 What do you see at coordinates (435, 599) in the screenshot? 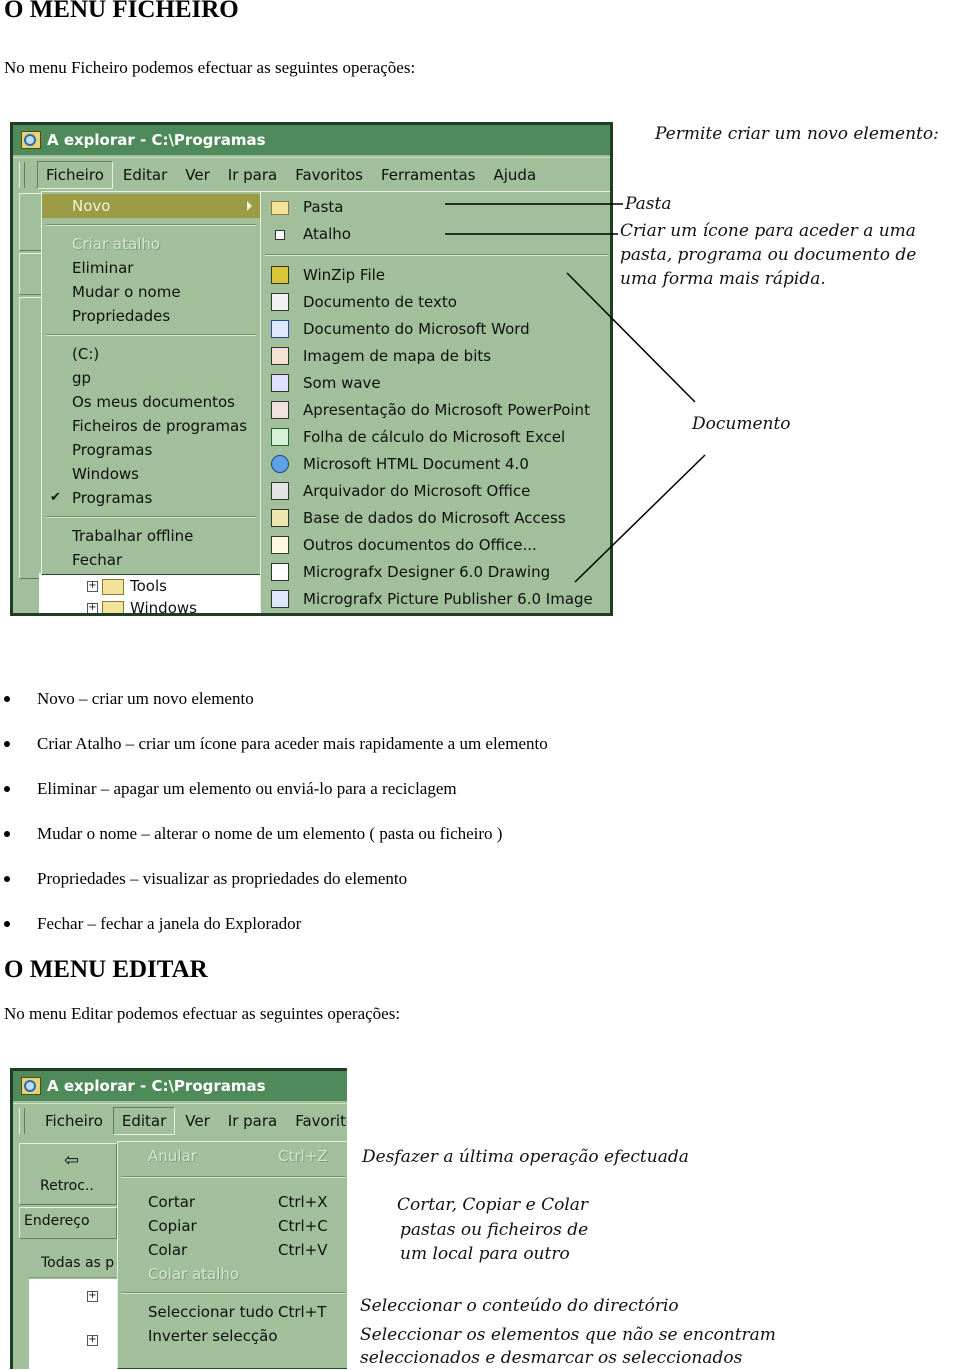
I see `new-publisher: Micrografx Picture Publisher 6.0 Image` at bounding box center [435, 599].